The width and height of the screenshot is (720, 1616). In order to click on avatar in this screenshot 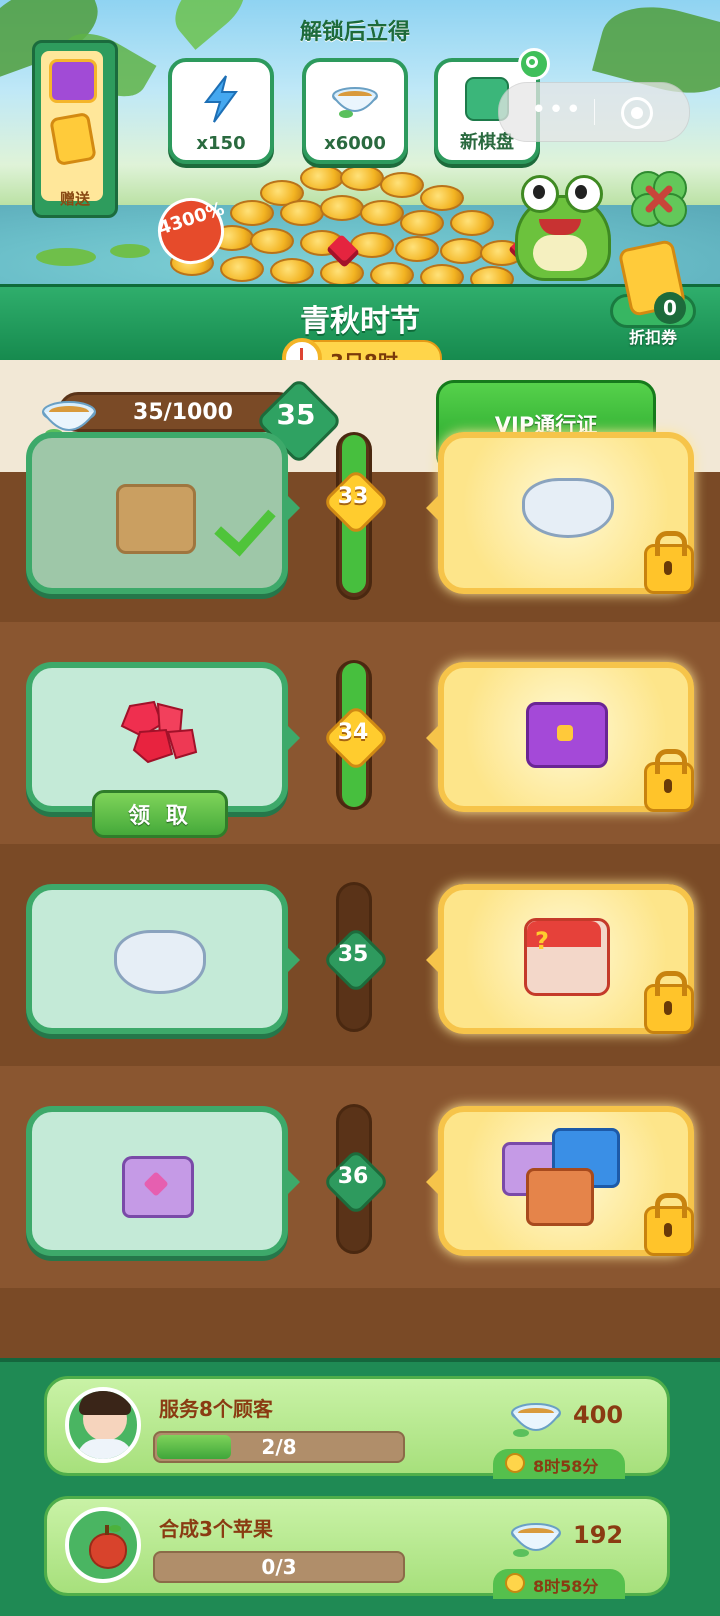, I will do `click(103, 1425)`.